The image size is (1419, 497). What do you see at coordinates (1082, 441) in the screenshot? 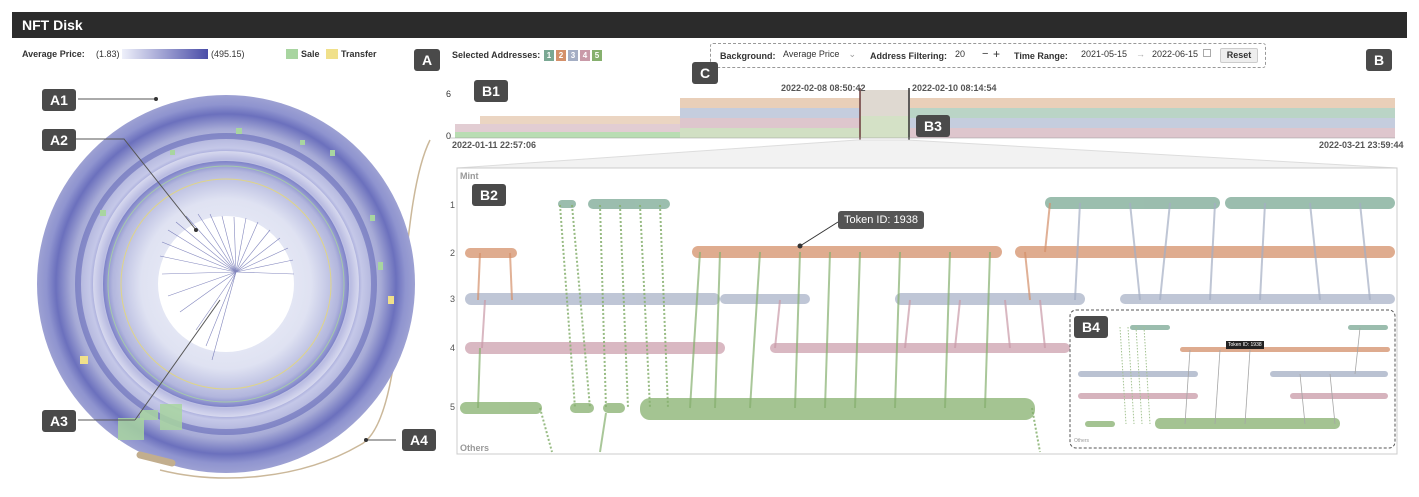
I see `mini-bottom-label: Others` at bounding box center [1082, 441].